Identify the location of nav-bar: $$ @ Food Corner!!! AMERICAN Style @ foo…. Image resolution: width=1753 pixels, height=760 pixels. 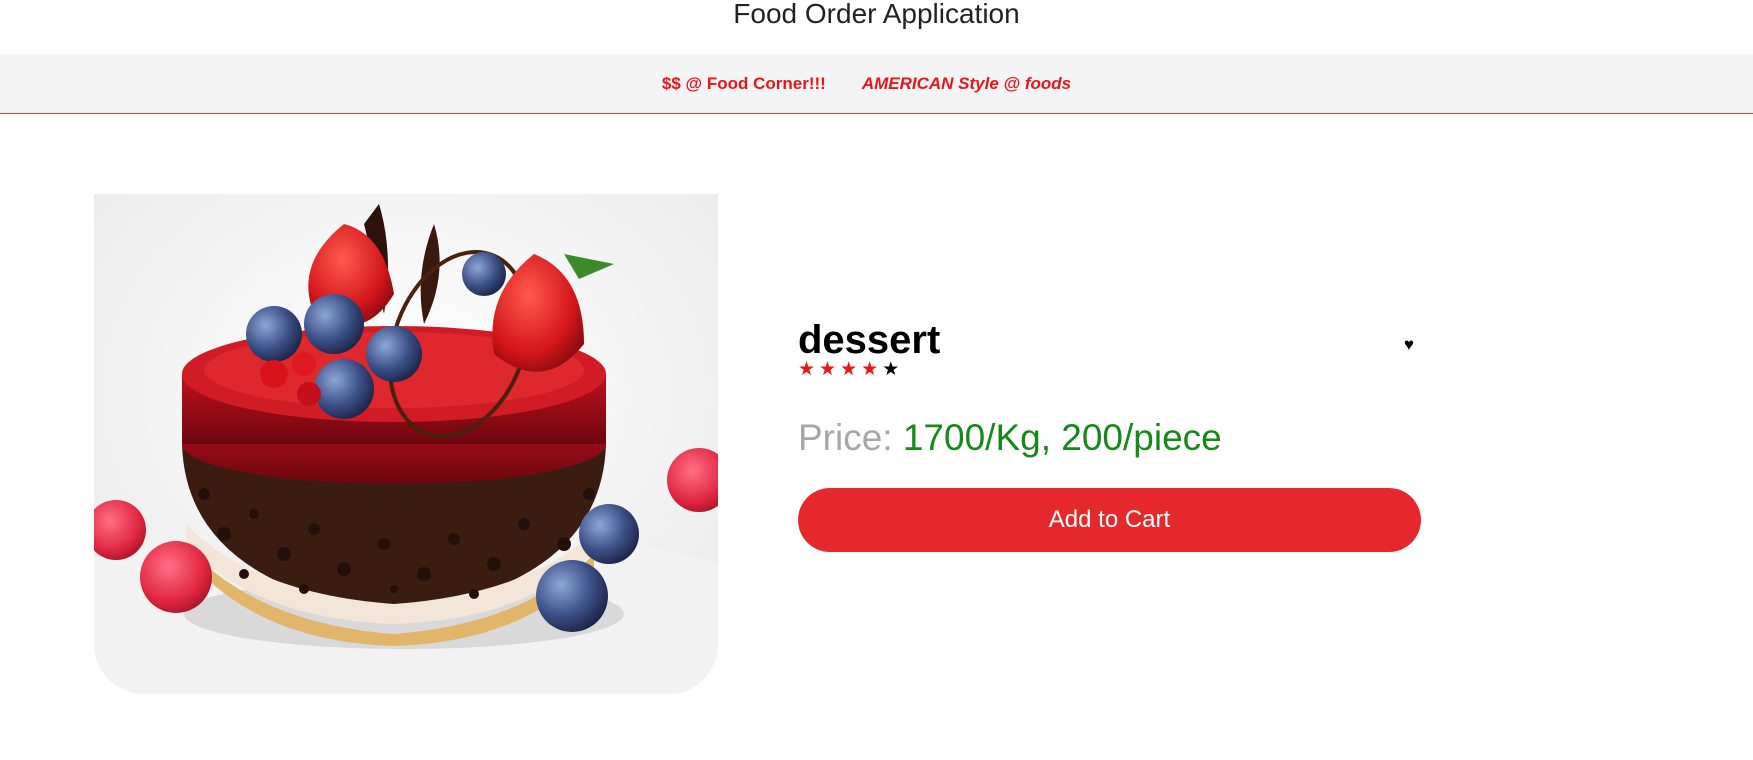
(876, 84).